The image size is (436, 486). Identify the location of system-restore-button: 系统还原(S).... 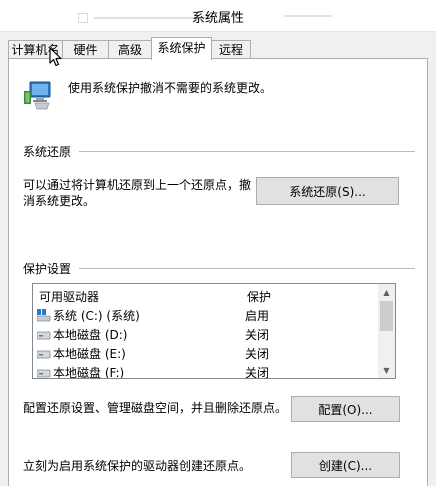
(327, 191).